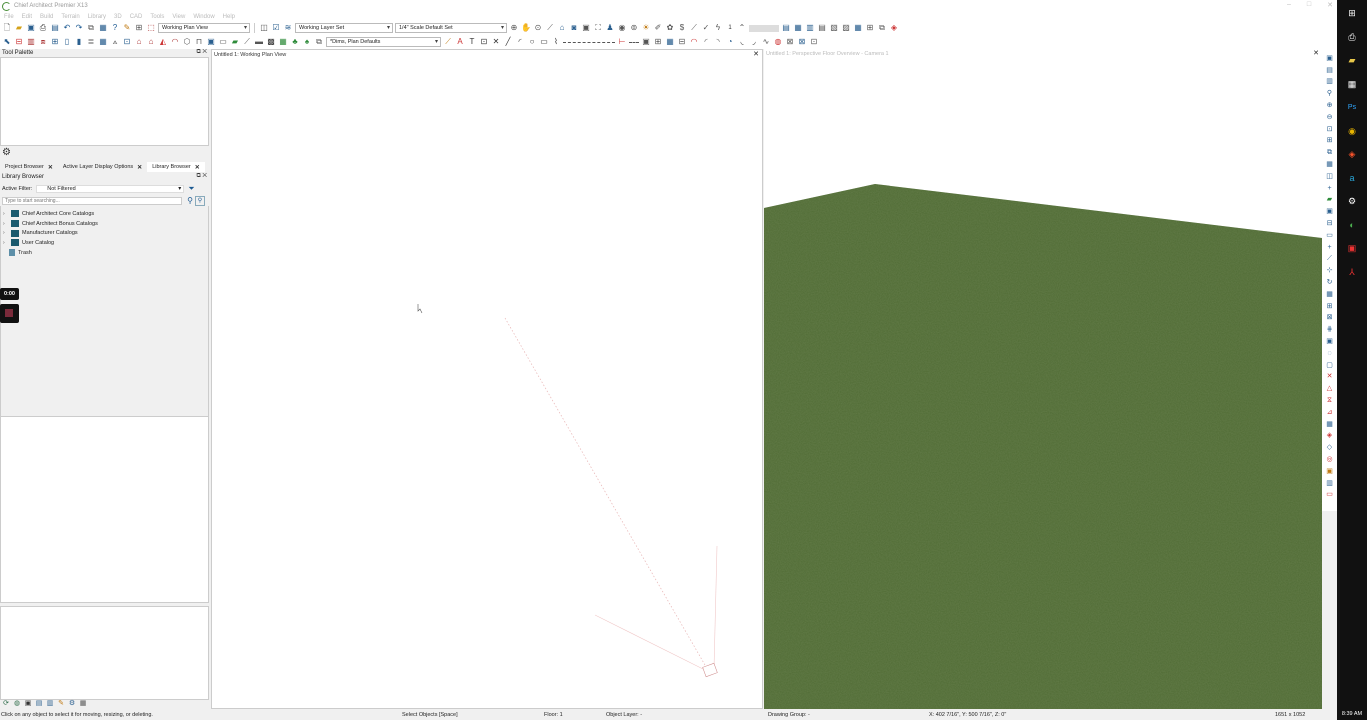 This screenshot has width=1367, height=720. Describe the element at coordinates (1352, 273) in the screenshot. I see `acrobat-icon: ⅄` at that location.